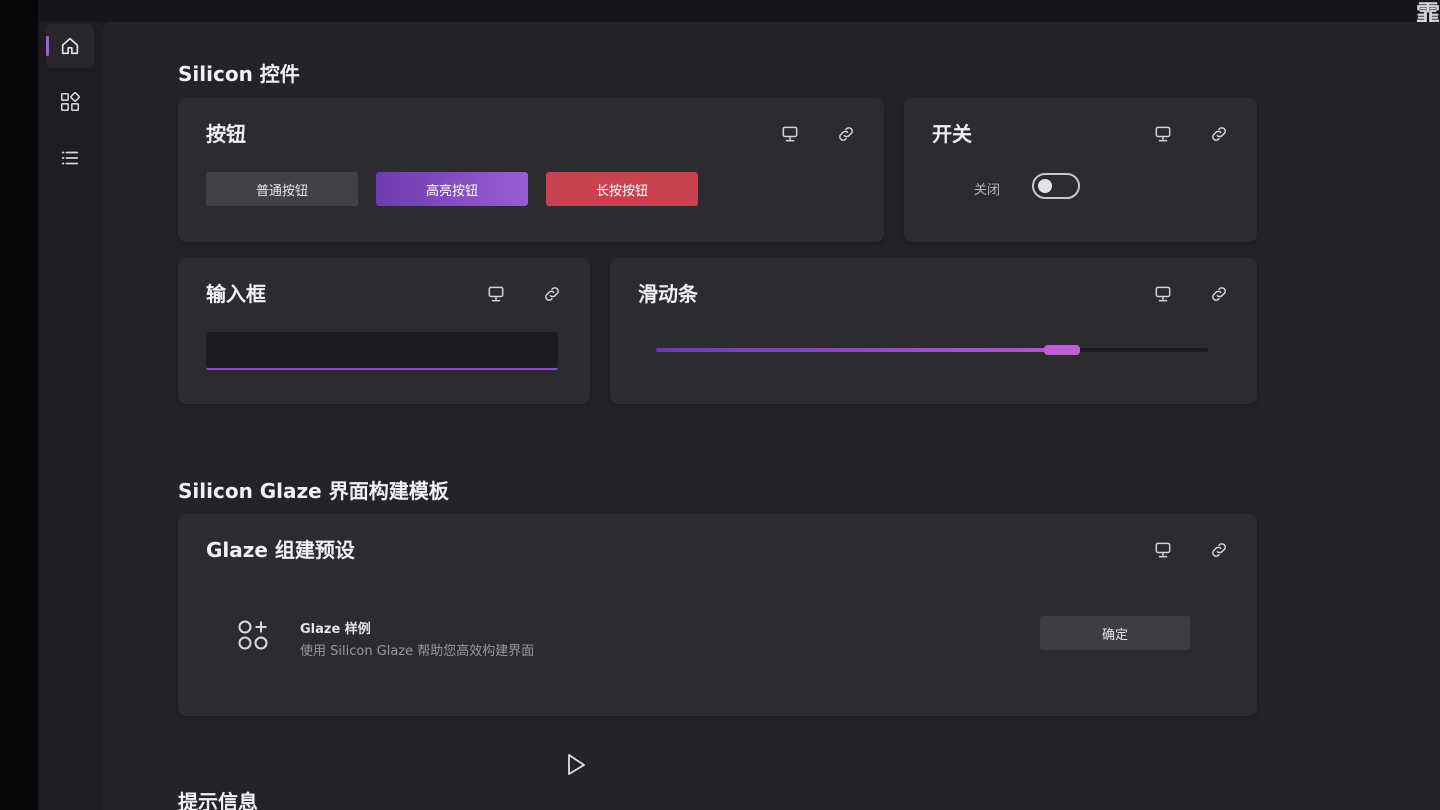  I want to click on apps-add-icon, so click(253, 635).